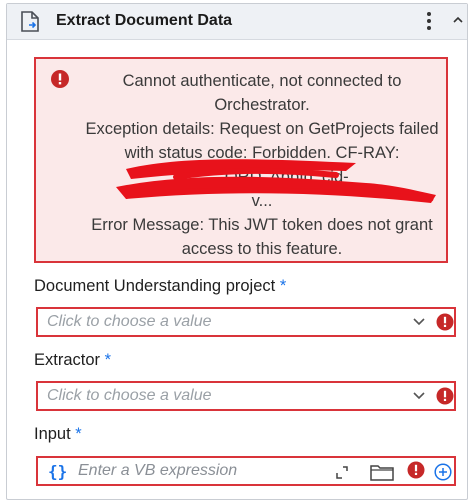  I want to click on error-line: Cannot authenticate, not connected to, so click(262, 81).